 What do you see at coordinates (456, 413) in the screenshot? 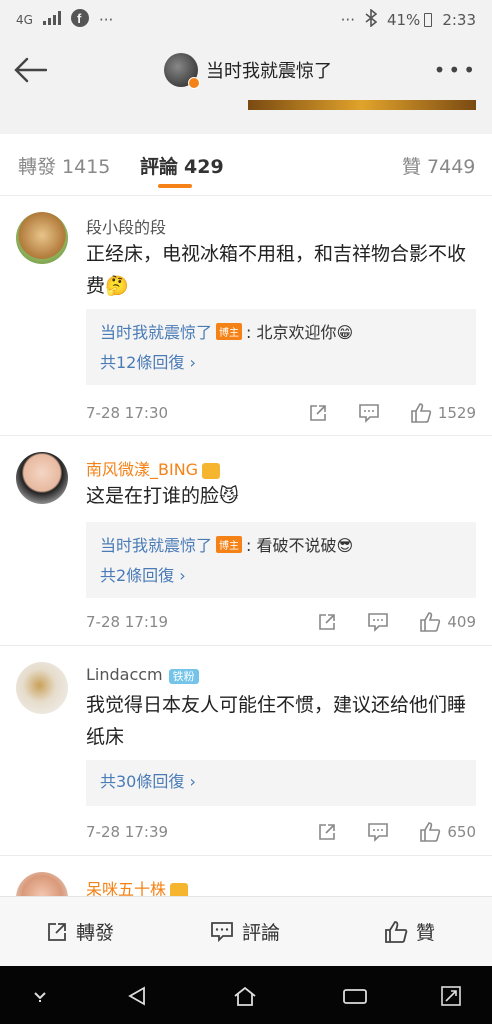
I see `like-count: 1529` at bounding box center [456, 413].